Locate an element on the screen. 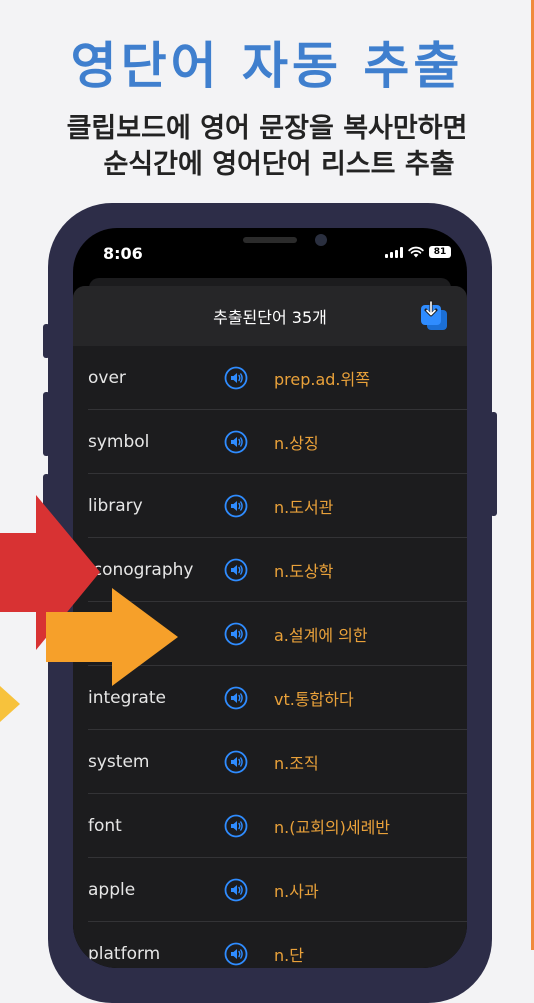 The width and height of the screenshot is (534, 1003). promo-title: 영단어 자동 추출 is located at coordinates (267, 66).